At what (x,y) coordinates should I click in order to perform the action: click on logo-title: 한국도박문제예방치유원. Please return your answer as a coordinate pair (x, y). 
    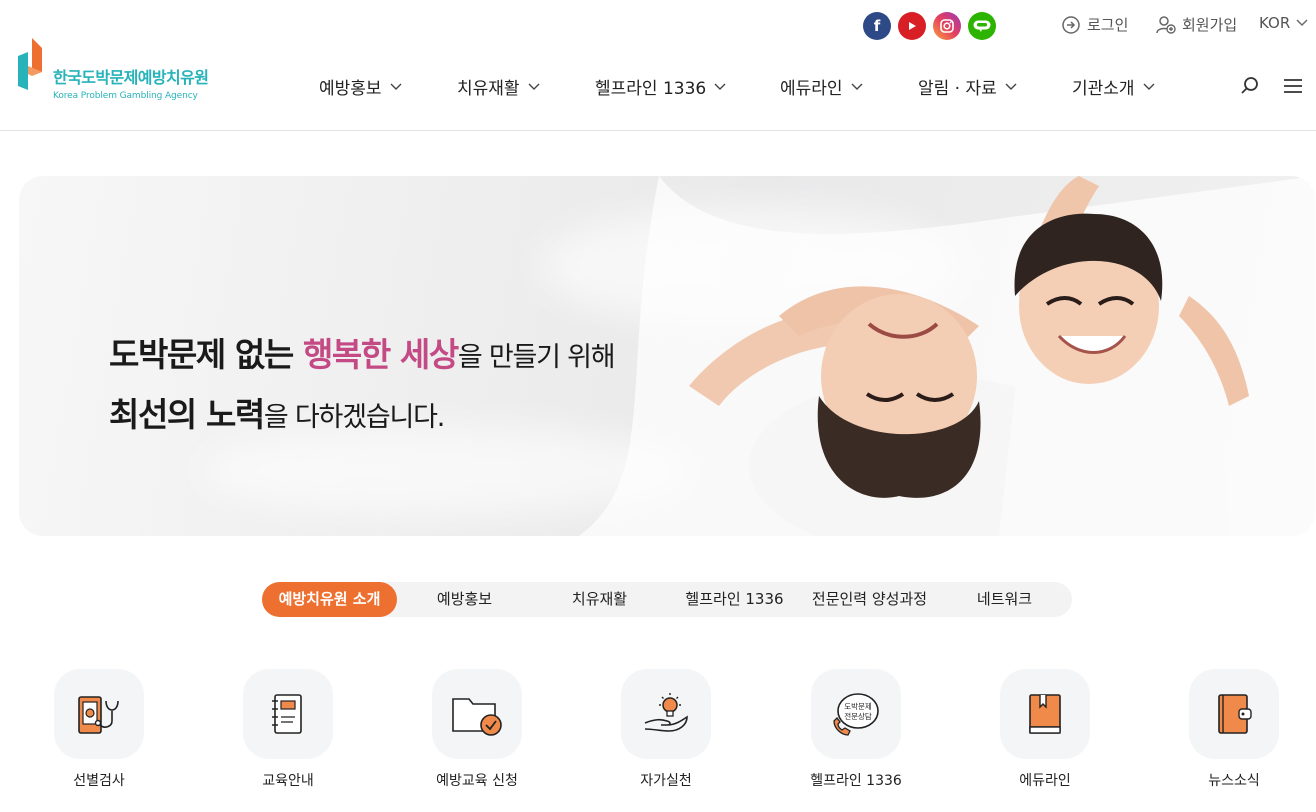
    Looking at the image, I should click on (131, 77).